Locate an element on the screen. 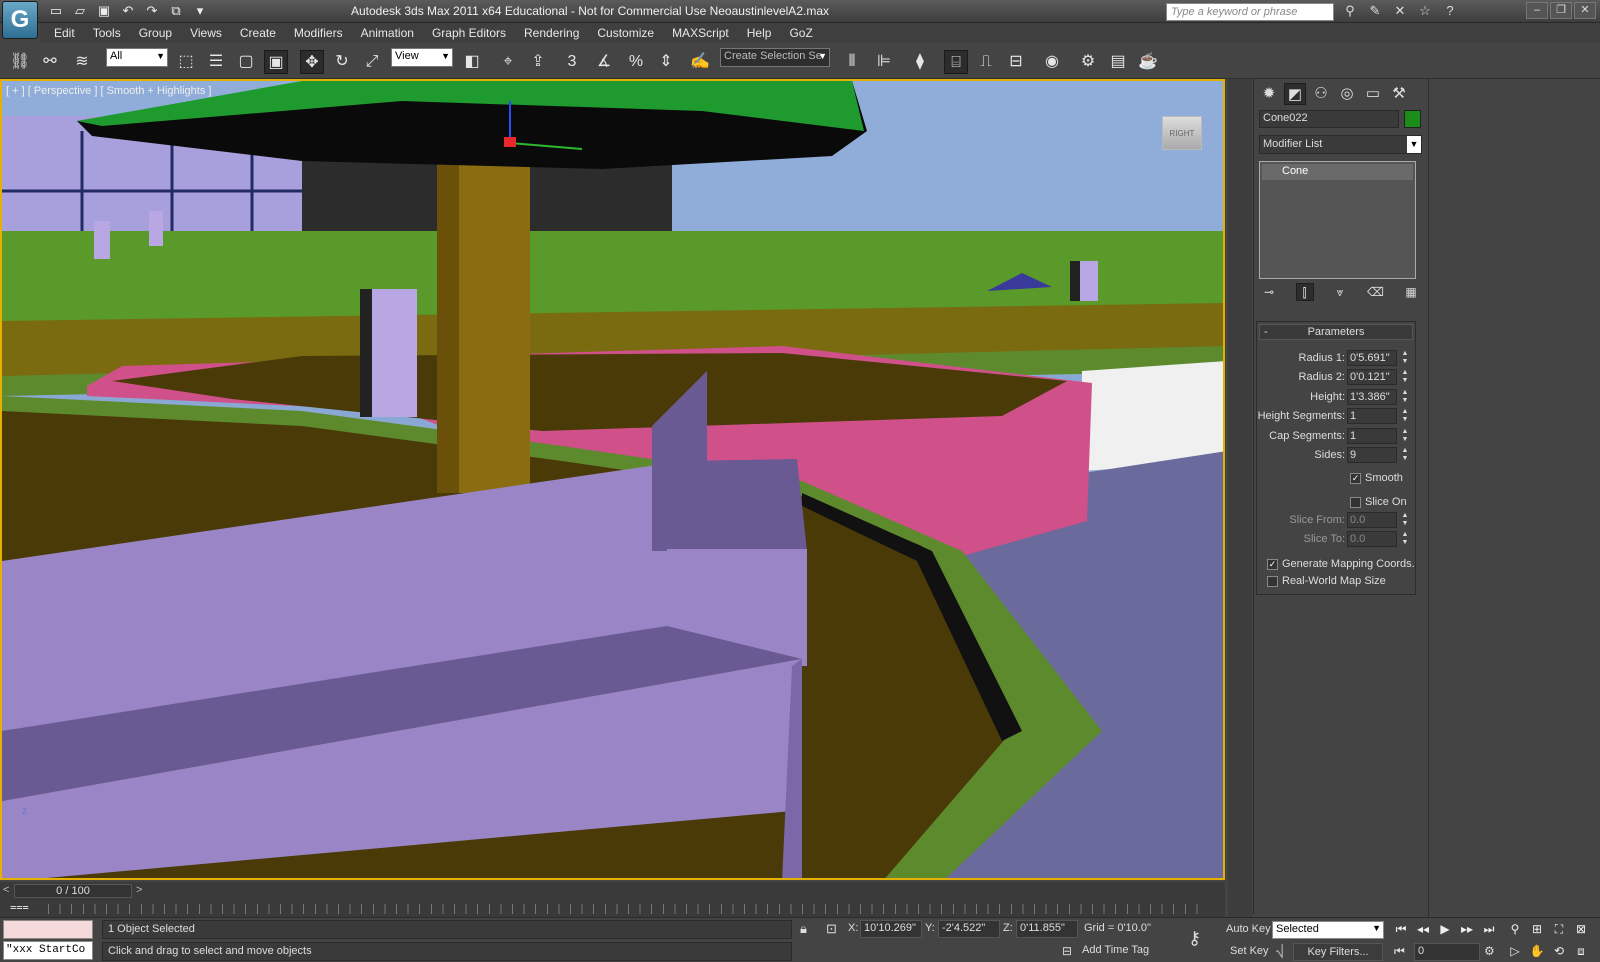  time-slider: < 0 / 100 > is located at coordinates (612, 891).